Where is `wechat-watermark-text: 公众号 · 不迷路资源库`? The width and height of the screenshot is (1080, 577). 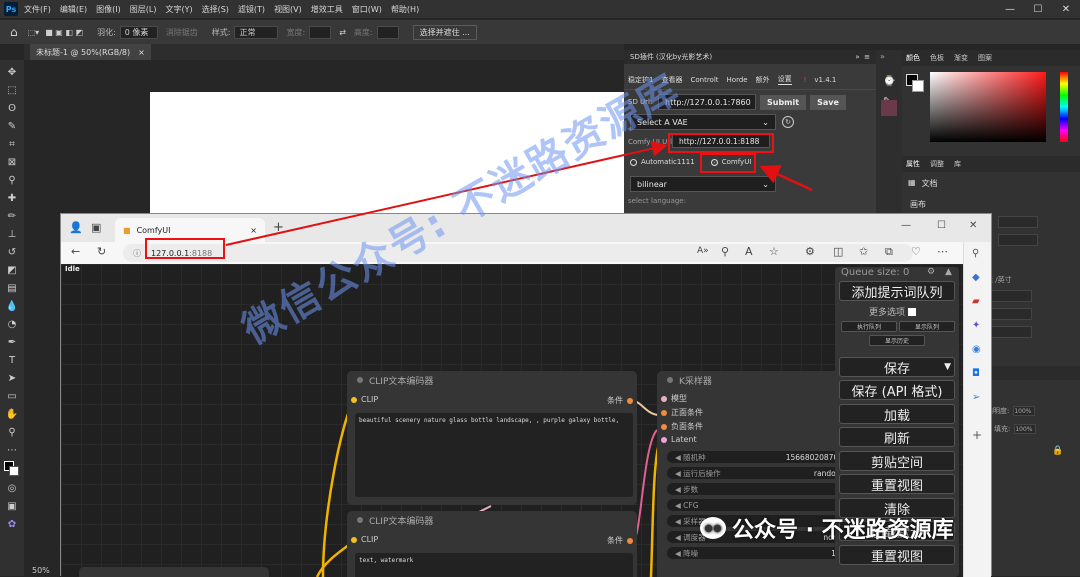 wechat-watermark-text: 公众号 · 不迷路资源库 is located at coordinates (843, 530).